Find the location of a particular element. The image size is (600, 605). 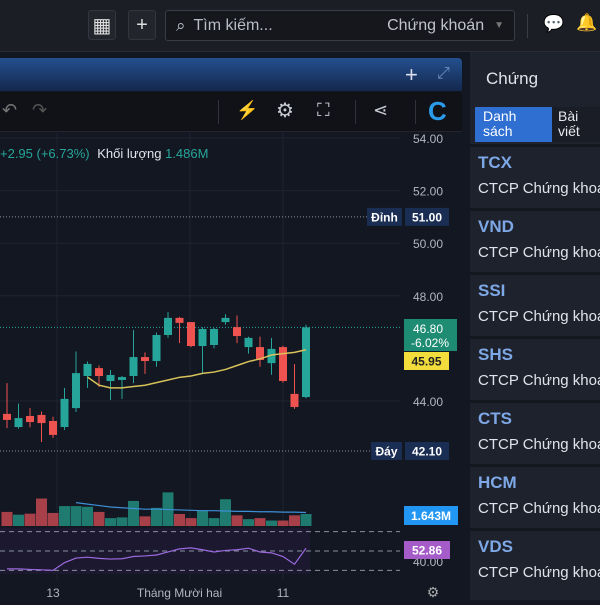

top-bar: ▦ + ⌕ Tìm kiếm... Chứng khoán ▼ 💬 🔔 is located at coordinates (300, 26).